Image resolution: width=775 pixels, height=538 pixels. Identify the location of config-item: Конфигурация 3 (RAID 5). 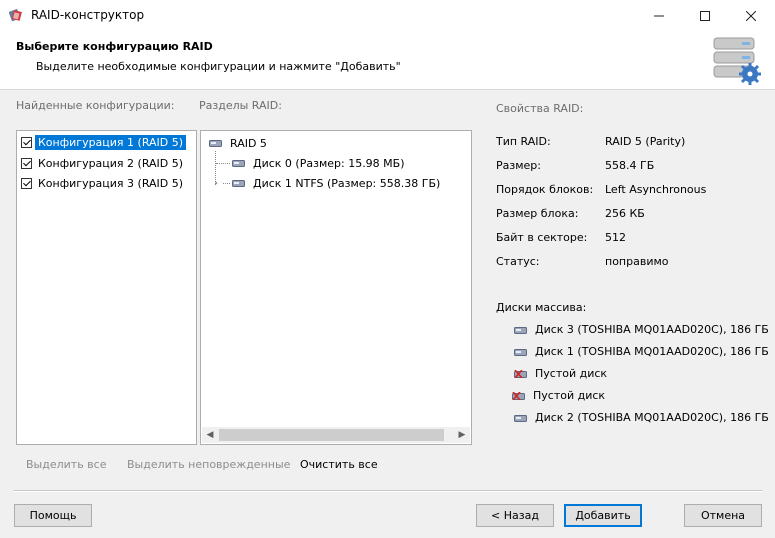
(102, 183).